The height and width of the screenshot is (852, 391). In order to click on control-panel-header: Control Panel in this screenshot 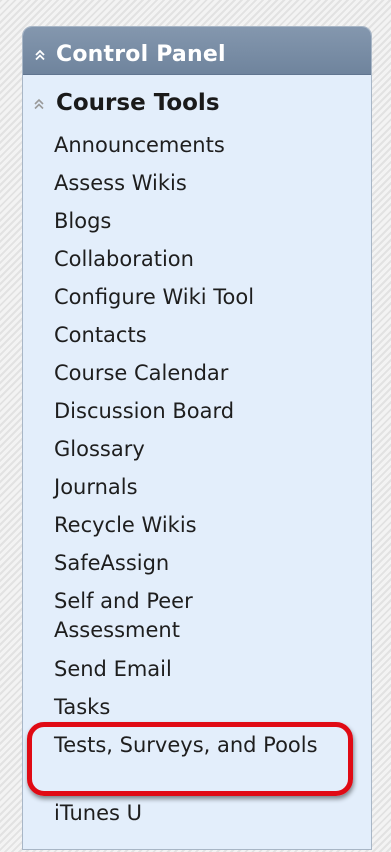, I will do `click(197, 51)`.